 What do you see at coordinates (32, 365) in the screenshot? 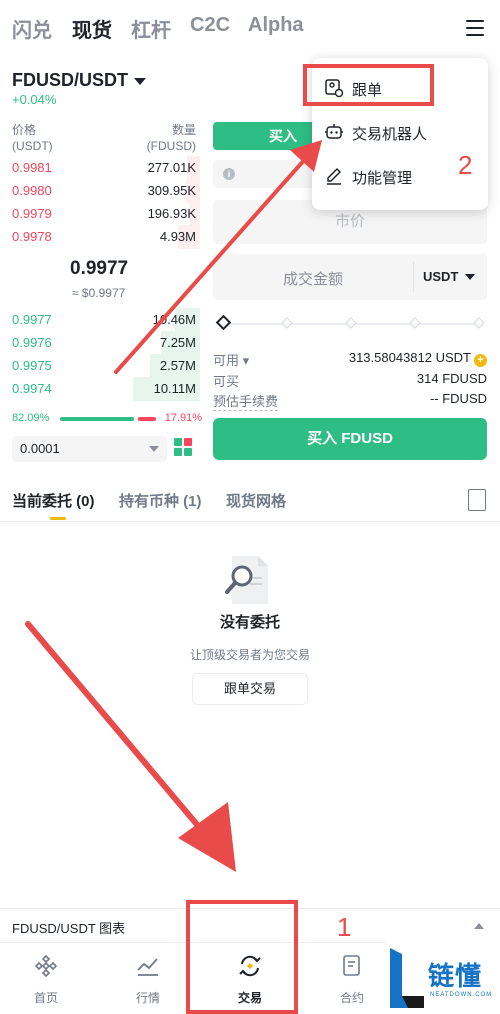
I see `order-price: 0.9975` at bounding box center [32, 365].